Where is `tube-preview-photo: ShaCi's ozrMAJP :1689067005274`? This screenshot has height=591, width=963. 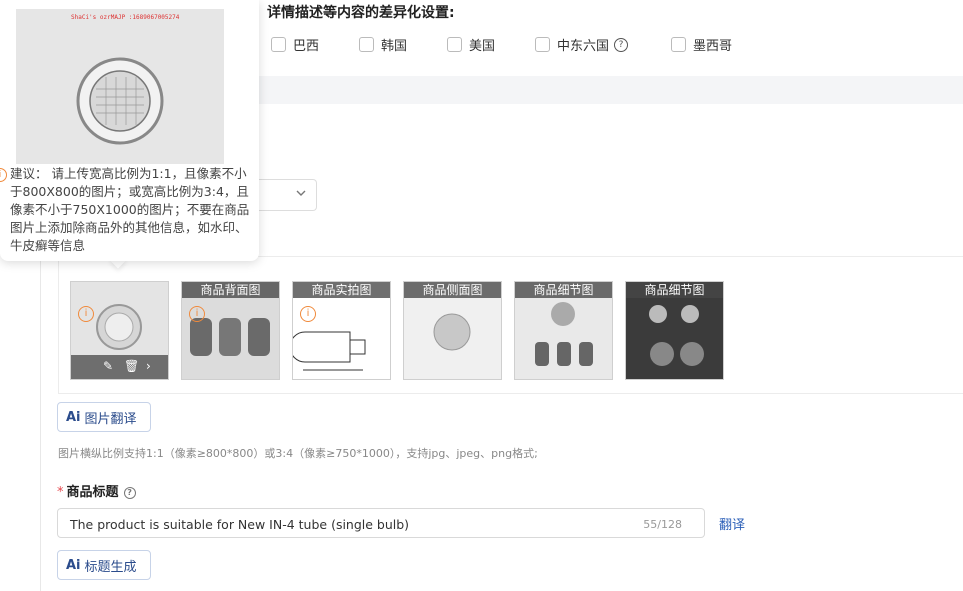
tube-preview-photo: ShaCi's ozrMAJP :1689067005274 is located at coordinates (120, 86).